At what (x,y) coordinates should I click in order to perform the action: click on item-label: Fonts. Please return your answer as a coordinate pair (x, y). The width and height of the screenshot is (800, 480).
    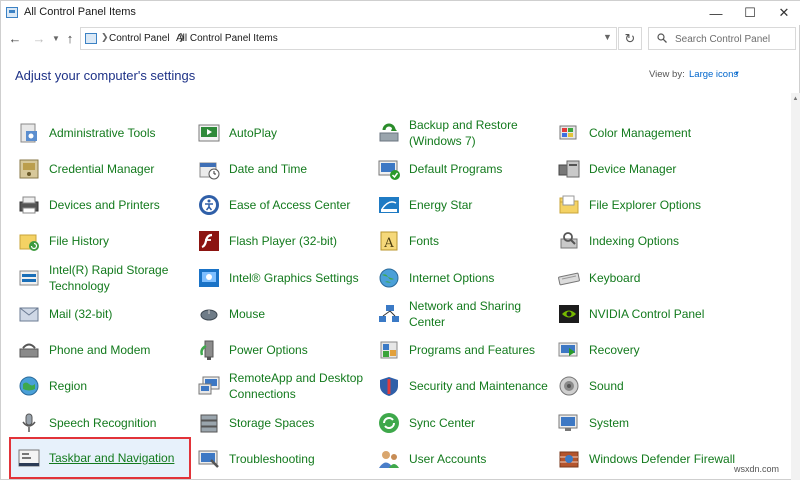
    Looking at the image, I should click on (424, 241).